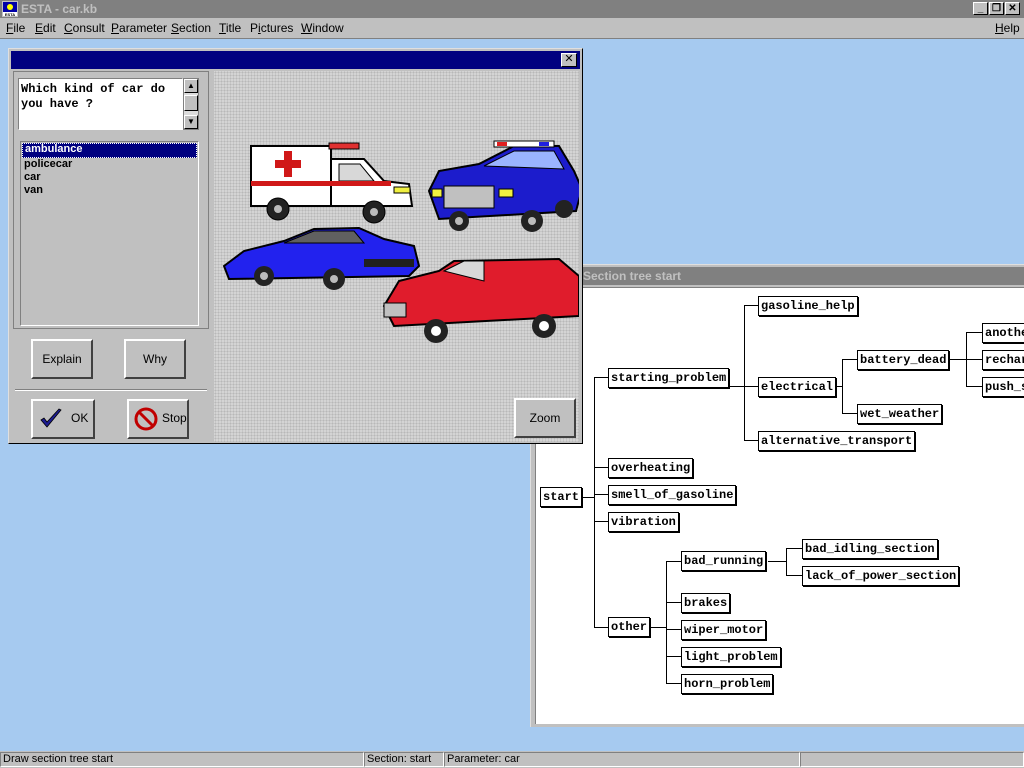 The width and height of the screenshot is (1024, 768). What do you see at coordinates (51, 418) in the screenshot?
I see `checkmark-icon` at bounding box center [51, 418].